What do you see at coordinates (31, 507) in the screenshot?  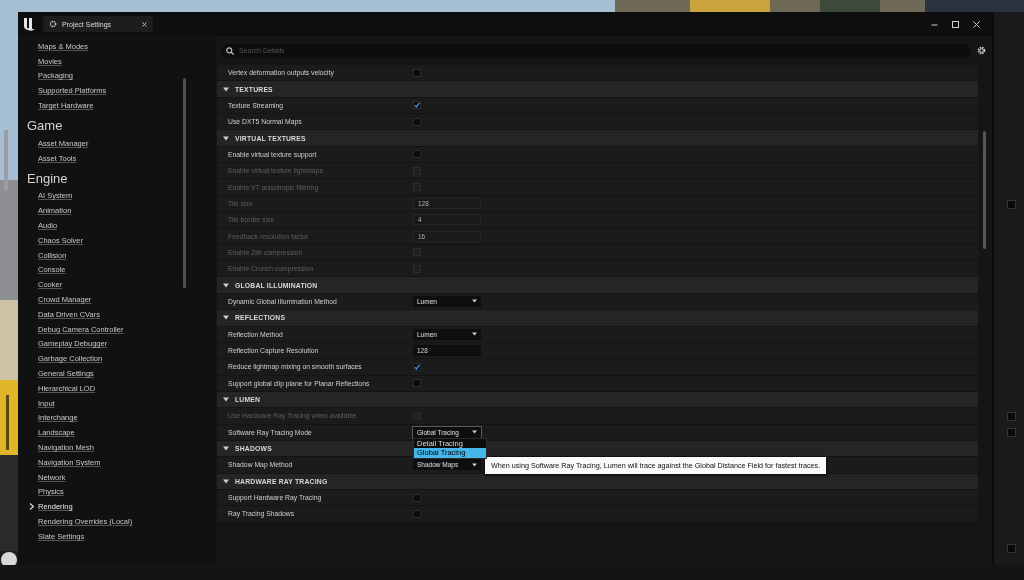 I see `chevron-icon` at bounding box center [31, 507].